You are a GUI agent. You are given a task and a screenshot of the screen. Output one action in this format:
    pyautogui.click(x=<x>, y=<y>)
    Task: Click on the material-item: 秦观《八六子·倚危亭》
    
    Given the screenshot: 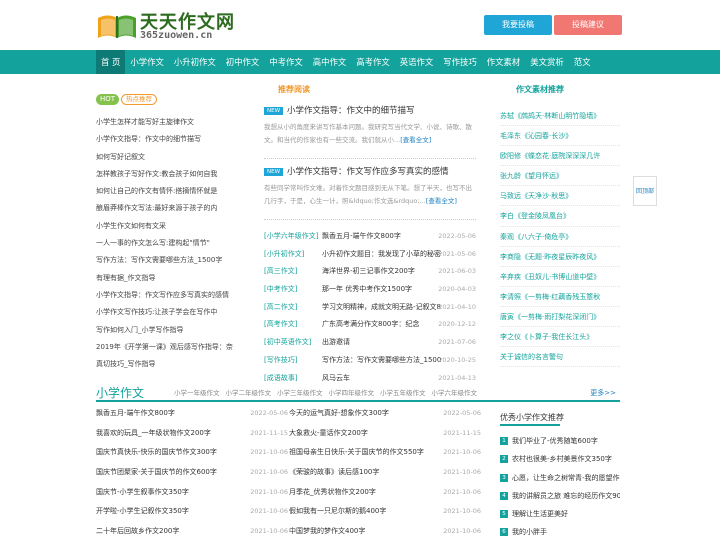 What is the action you would take?
    pyautogui.click(x=560, y=237)
    